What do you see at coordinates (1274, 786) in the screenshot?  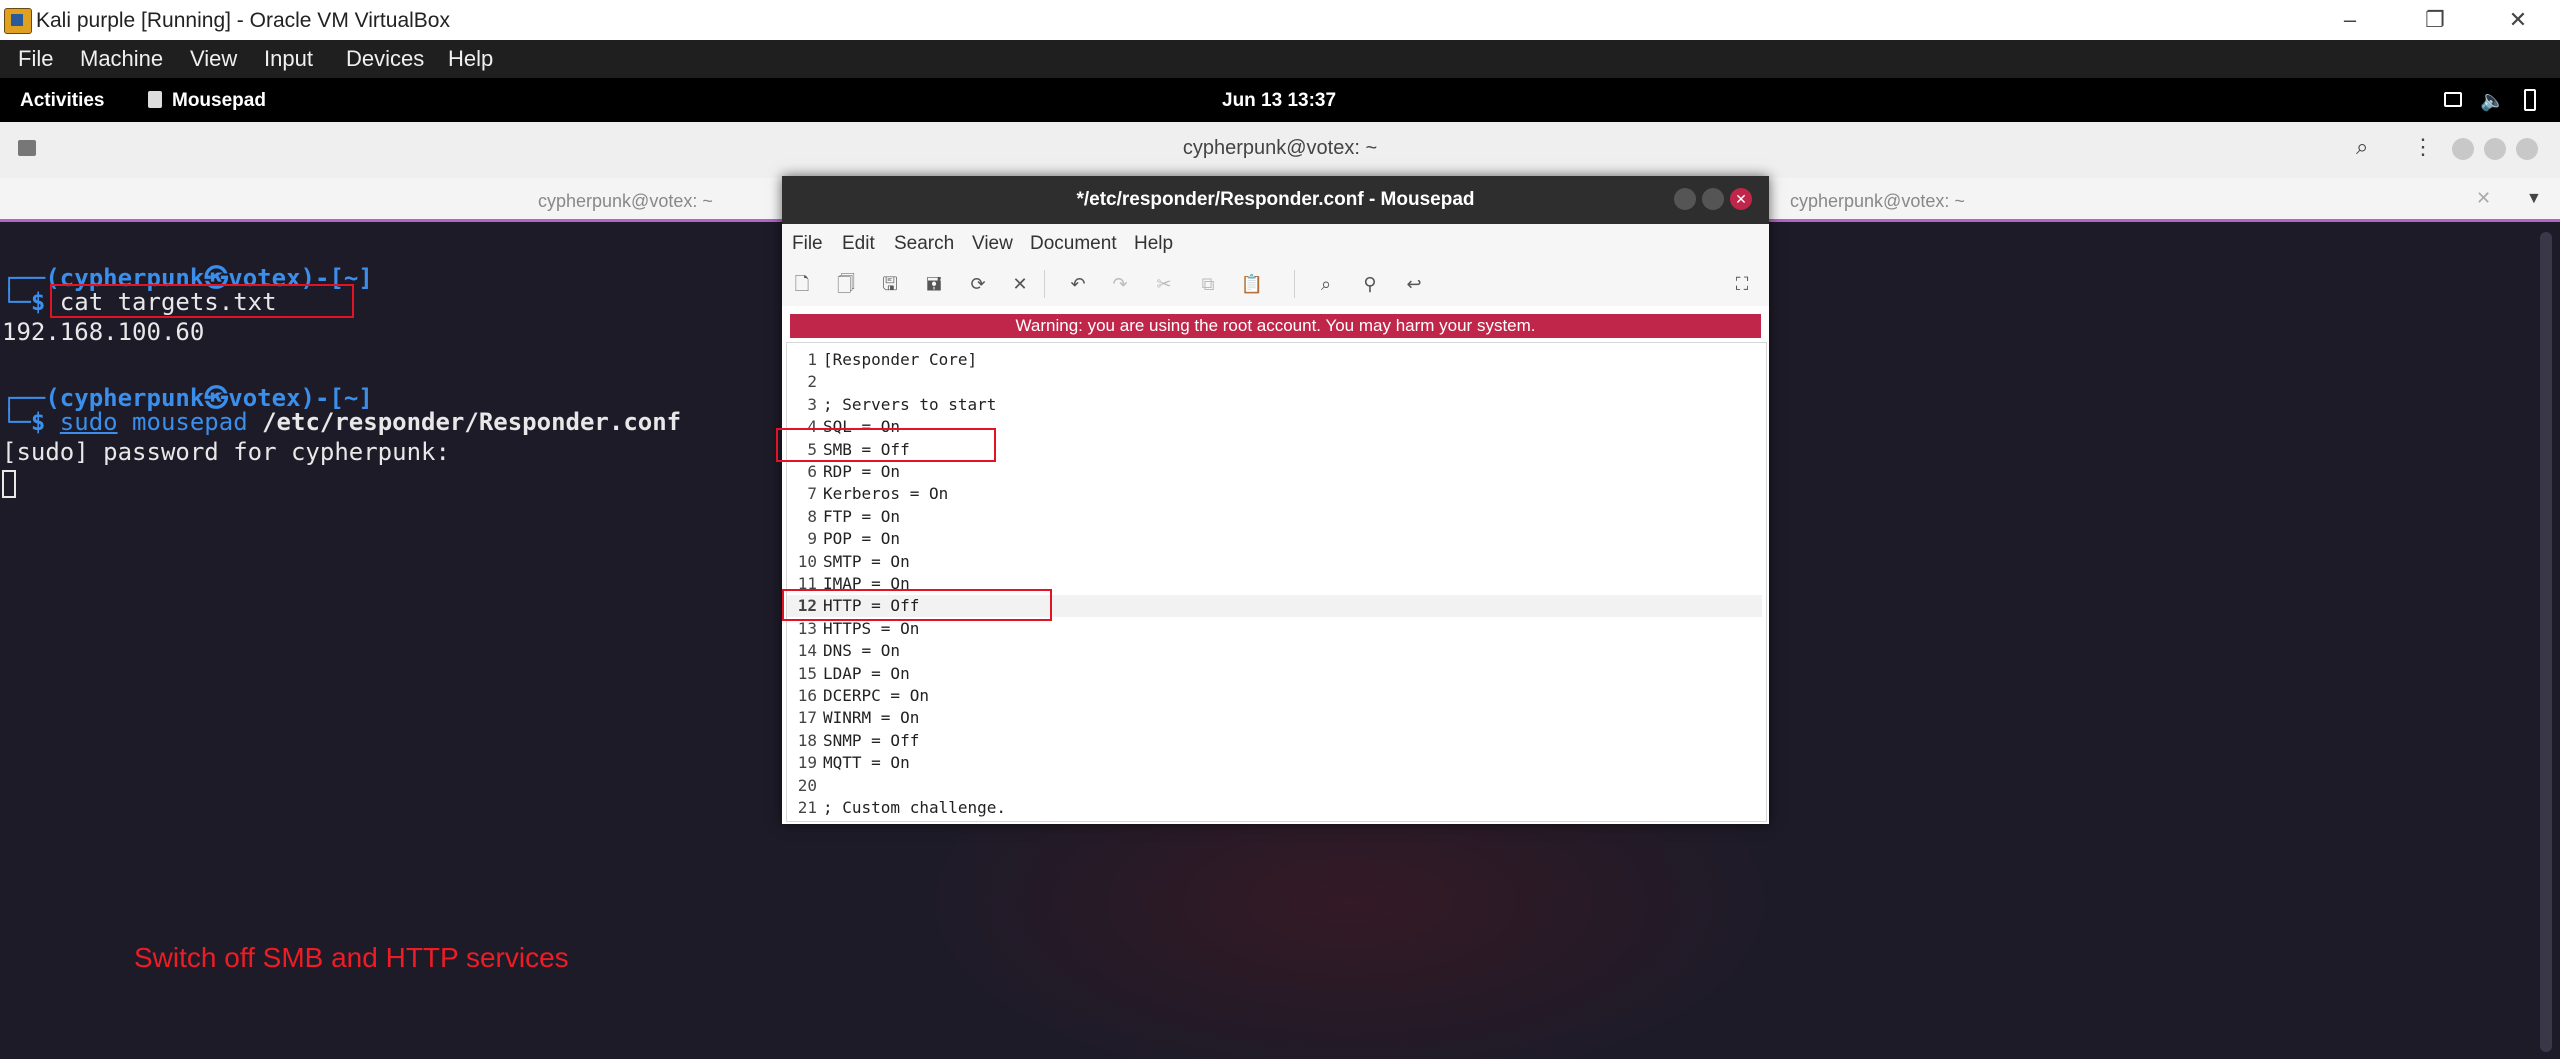 I see `editor-line: 20` at bounding box center [1274, 786].